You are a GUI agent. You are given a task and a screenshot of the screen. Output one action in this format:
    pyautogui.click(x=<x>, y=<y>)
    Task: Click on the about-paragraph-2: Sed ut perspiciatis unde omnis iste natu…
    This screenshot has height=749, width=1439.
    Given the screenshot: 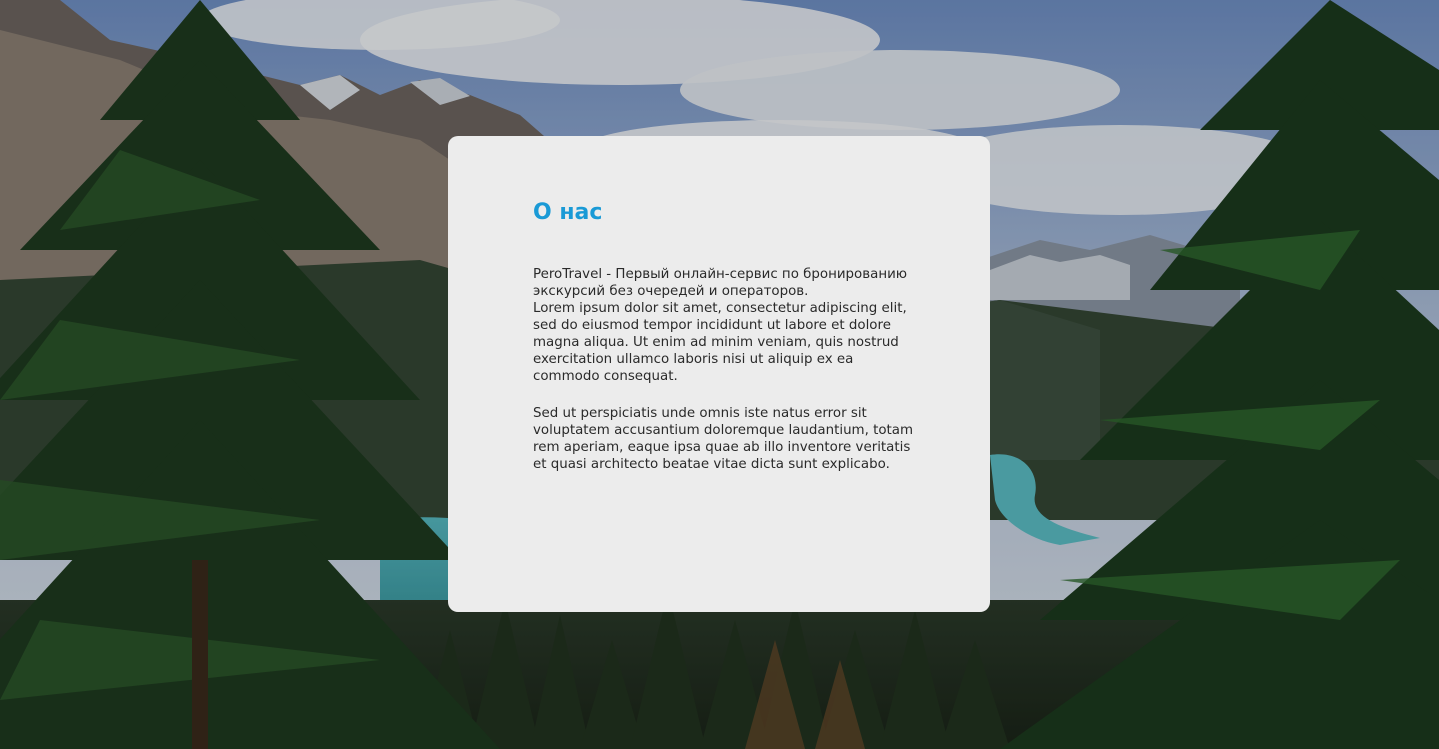 What is the action you would take?
    pyautogui.click(x=723, y=439)
    